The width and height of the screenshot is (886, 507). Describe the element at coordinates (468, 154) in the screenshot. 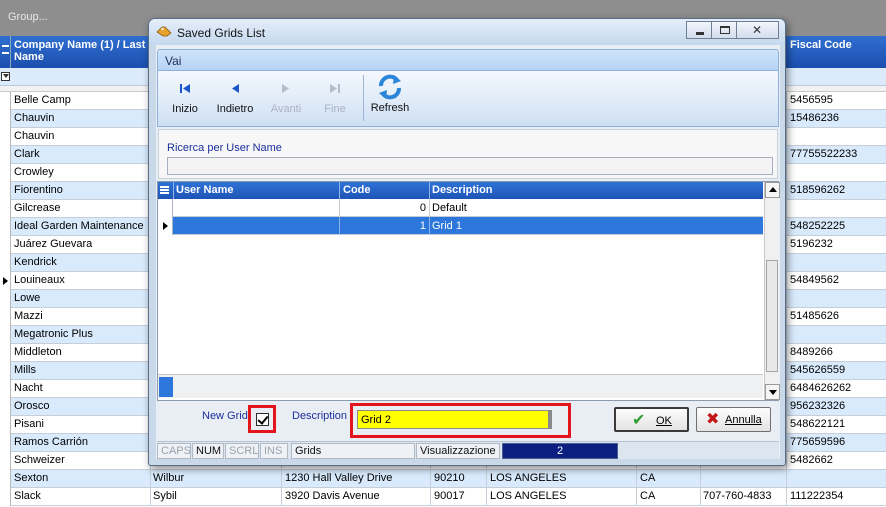

I see `search-panel: Ricerca per User Name` at that location.